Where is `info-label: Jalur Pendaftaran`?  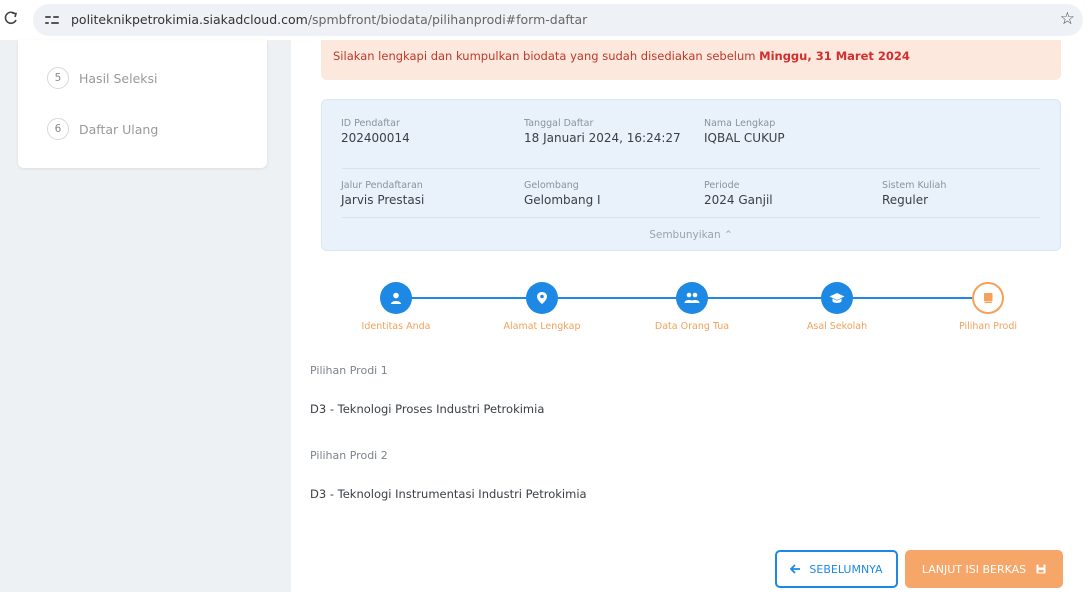 info-label: Jalur Pendaftaran is located at coordinates (382, 185).